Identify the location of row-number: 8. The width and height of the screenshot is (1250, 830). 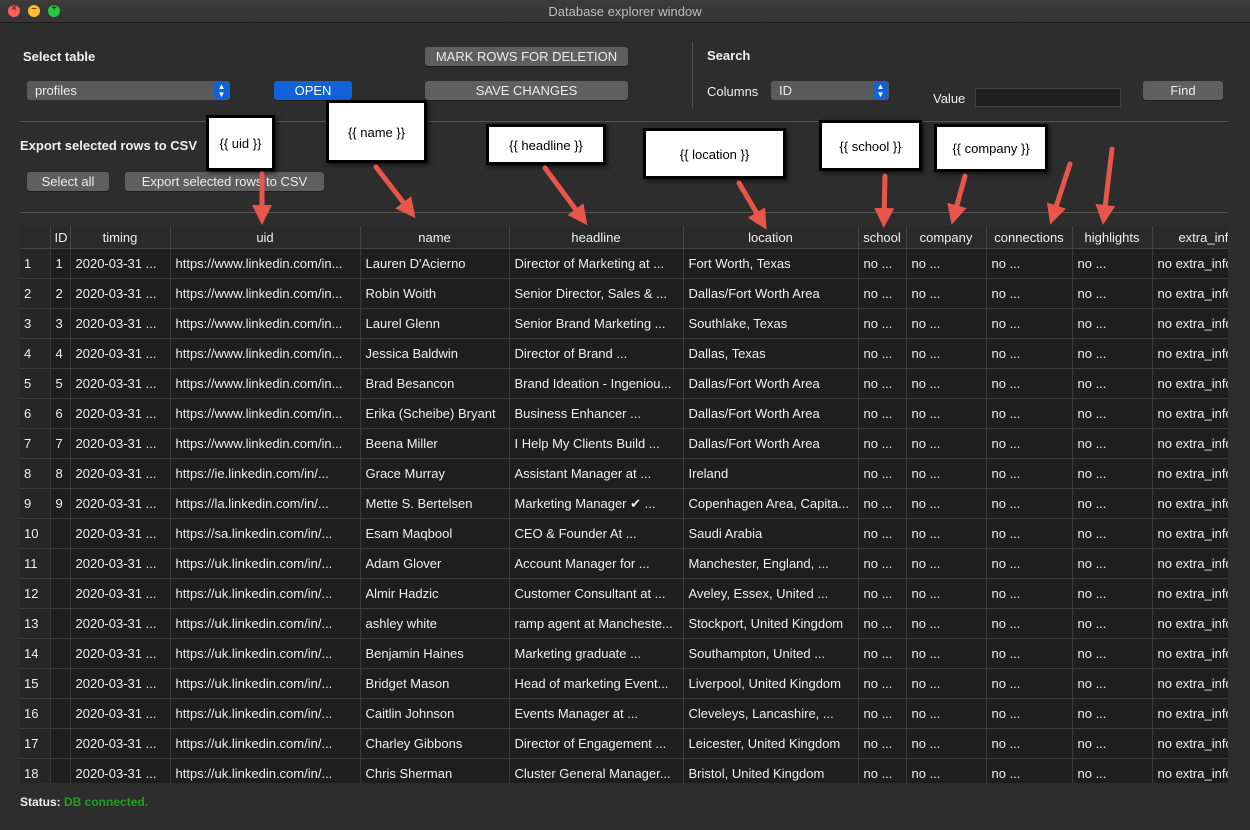
(35, 473).